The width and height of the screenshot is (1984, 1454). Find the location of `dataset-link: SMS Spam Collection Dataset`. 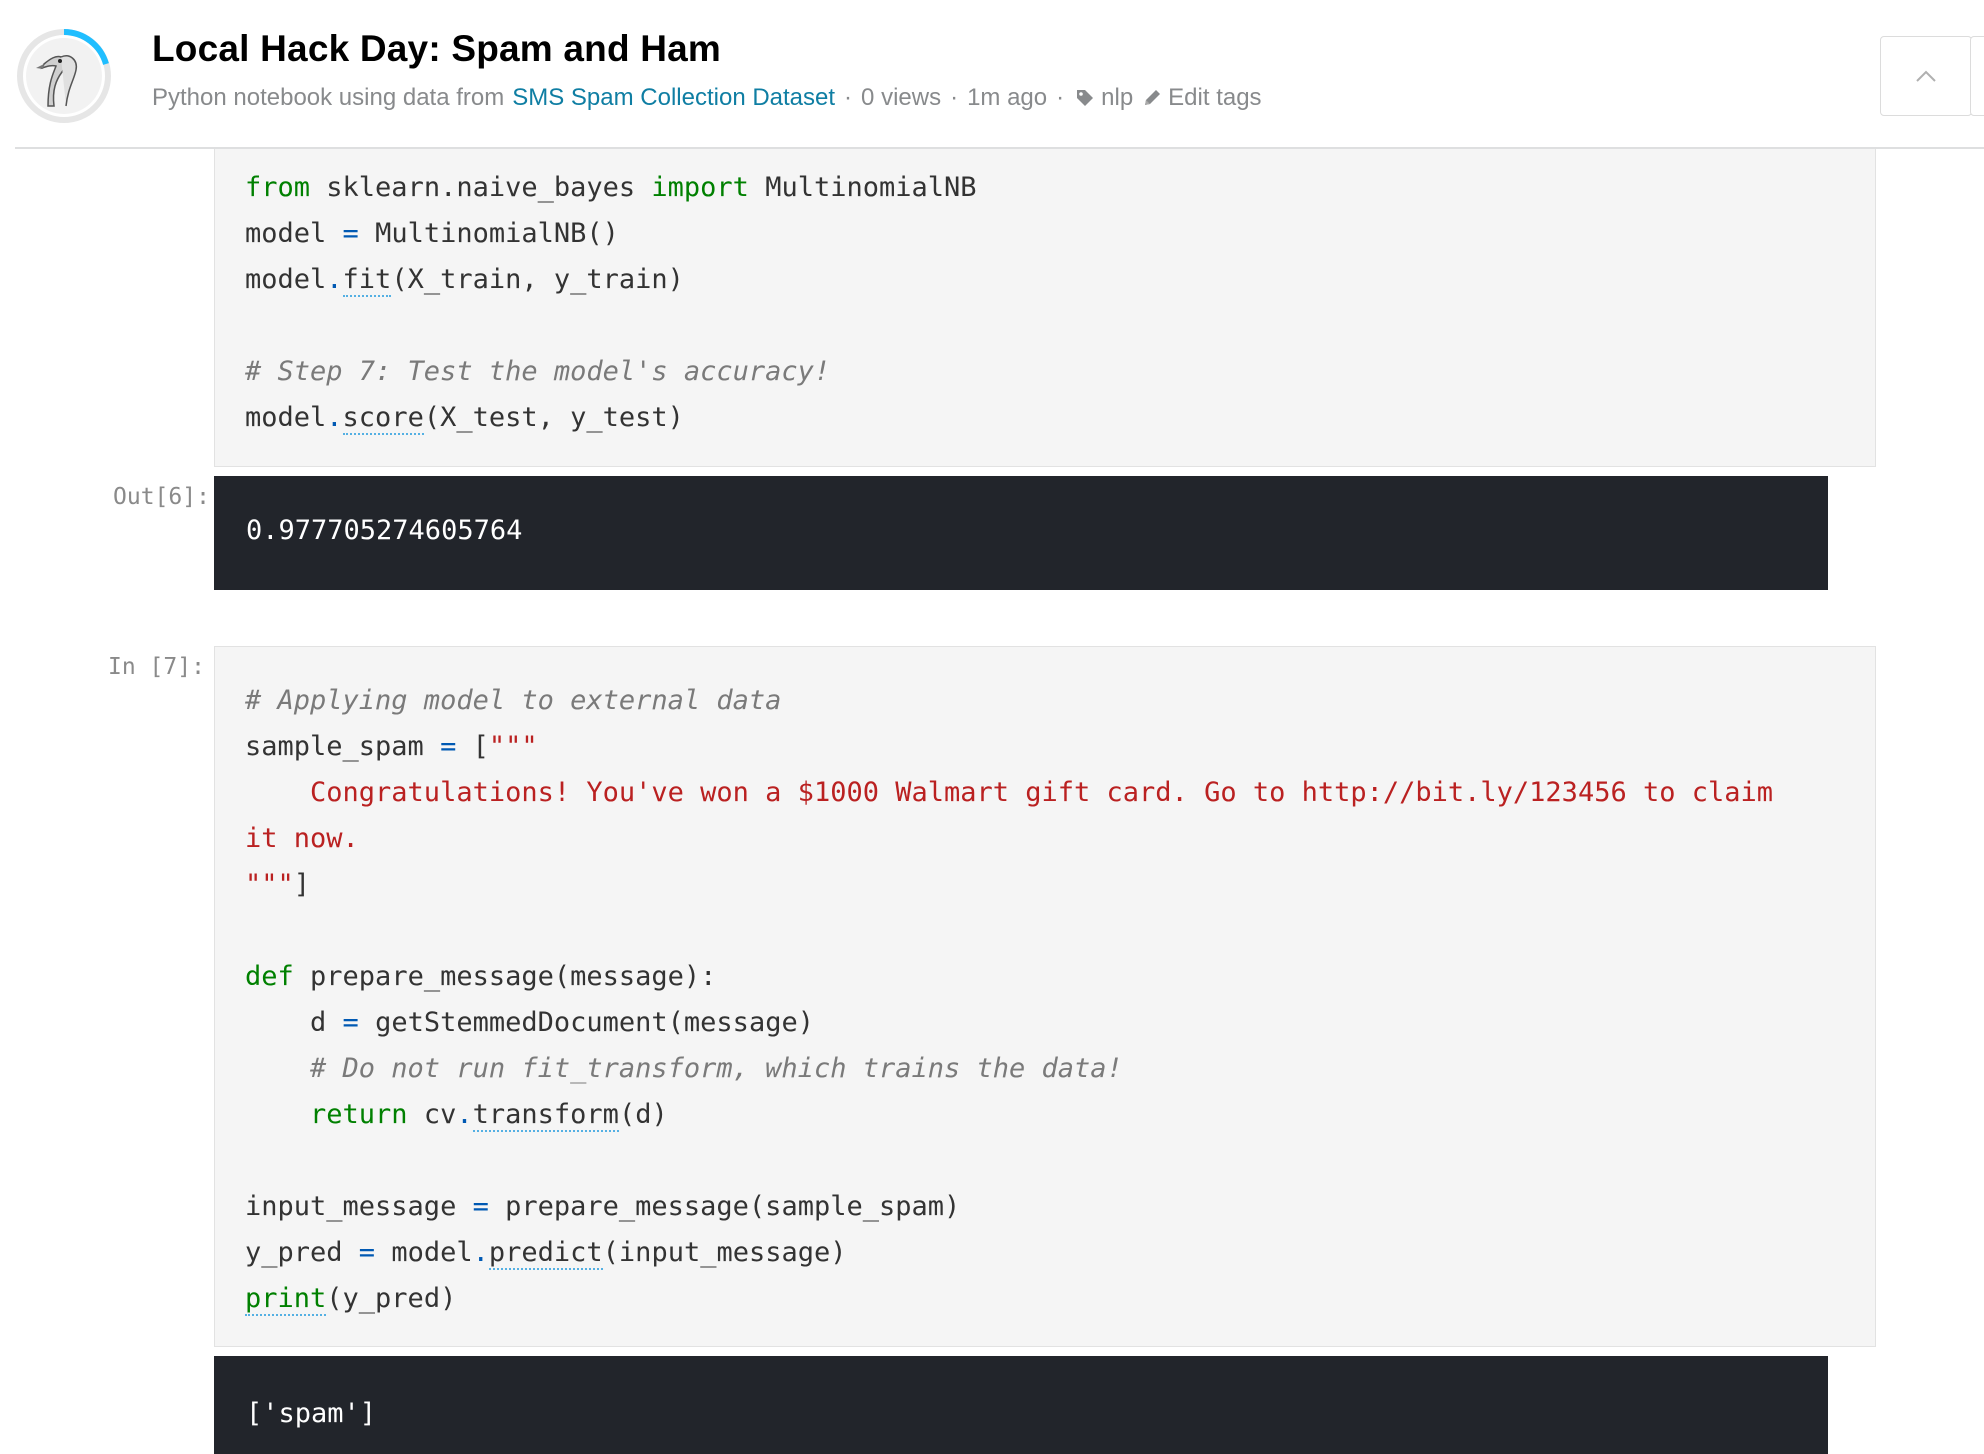

dataset-link: SMS Spam Collection Dataset is located at coordinates (673, 98).